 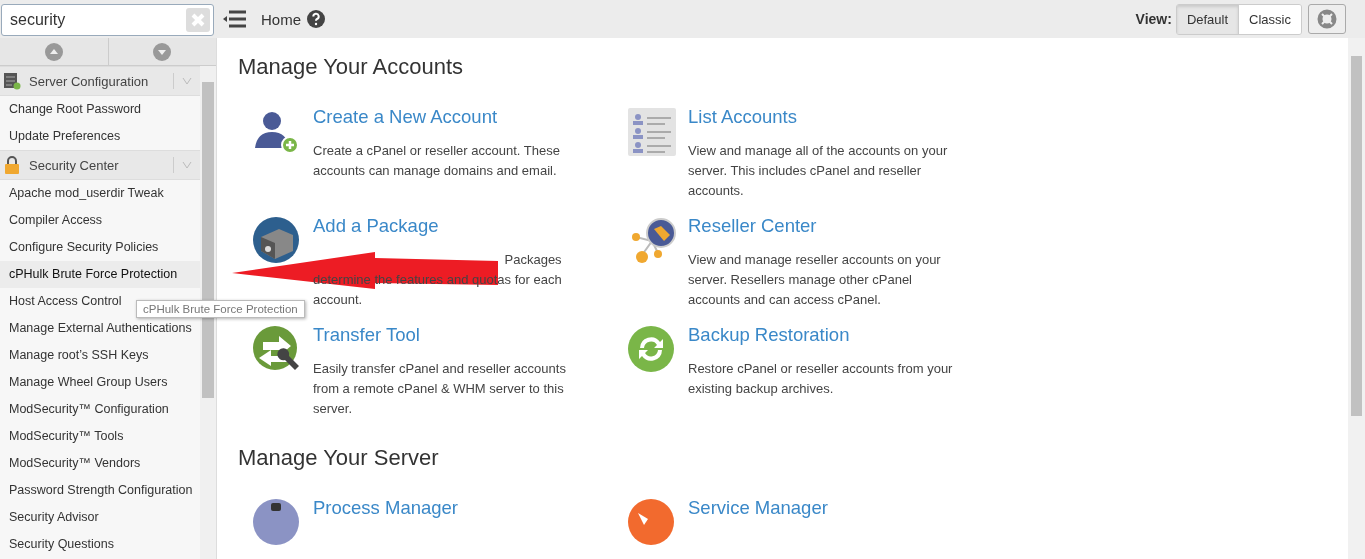 I want to click on view-label: View:, so click(x=1153, y=19).